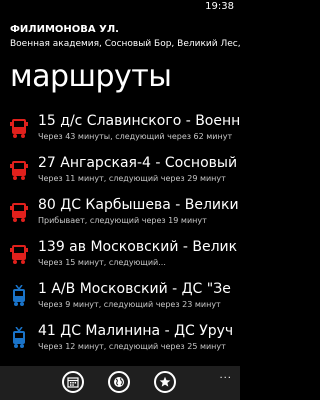  What do you see at coordinates (138, 163) in the screenshot?
I see `route-title: 27 Ангарская-4 - Сосновый` at bounding box center [138, 163].